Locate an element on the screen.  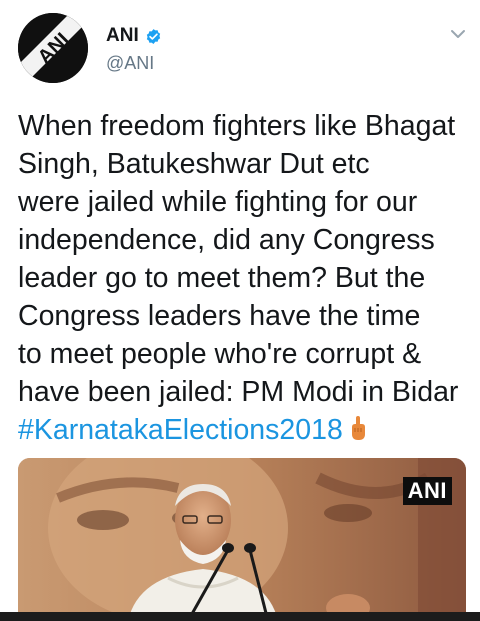
verified-badge-icon is located at coordinates (153, 36).